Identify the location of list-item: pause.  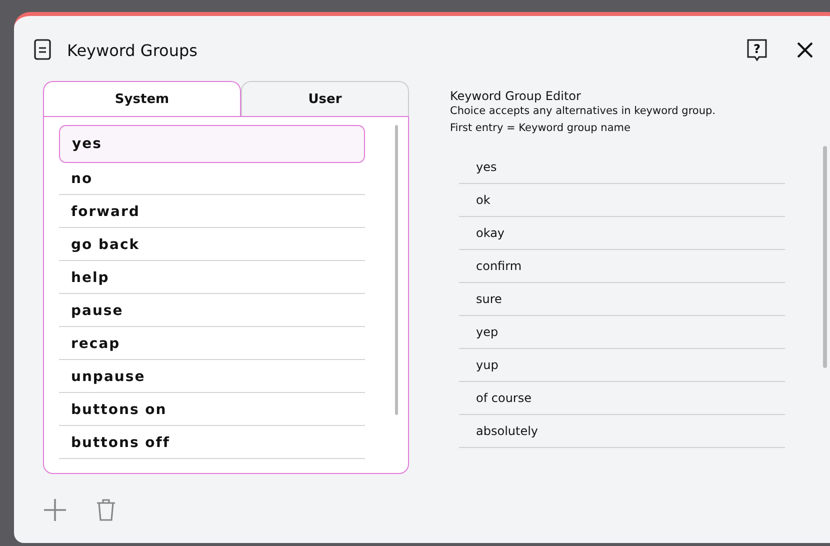
(212, 311).